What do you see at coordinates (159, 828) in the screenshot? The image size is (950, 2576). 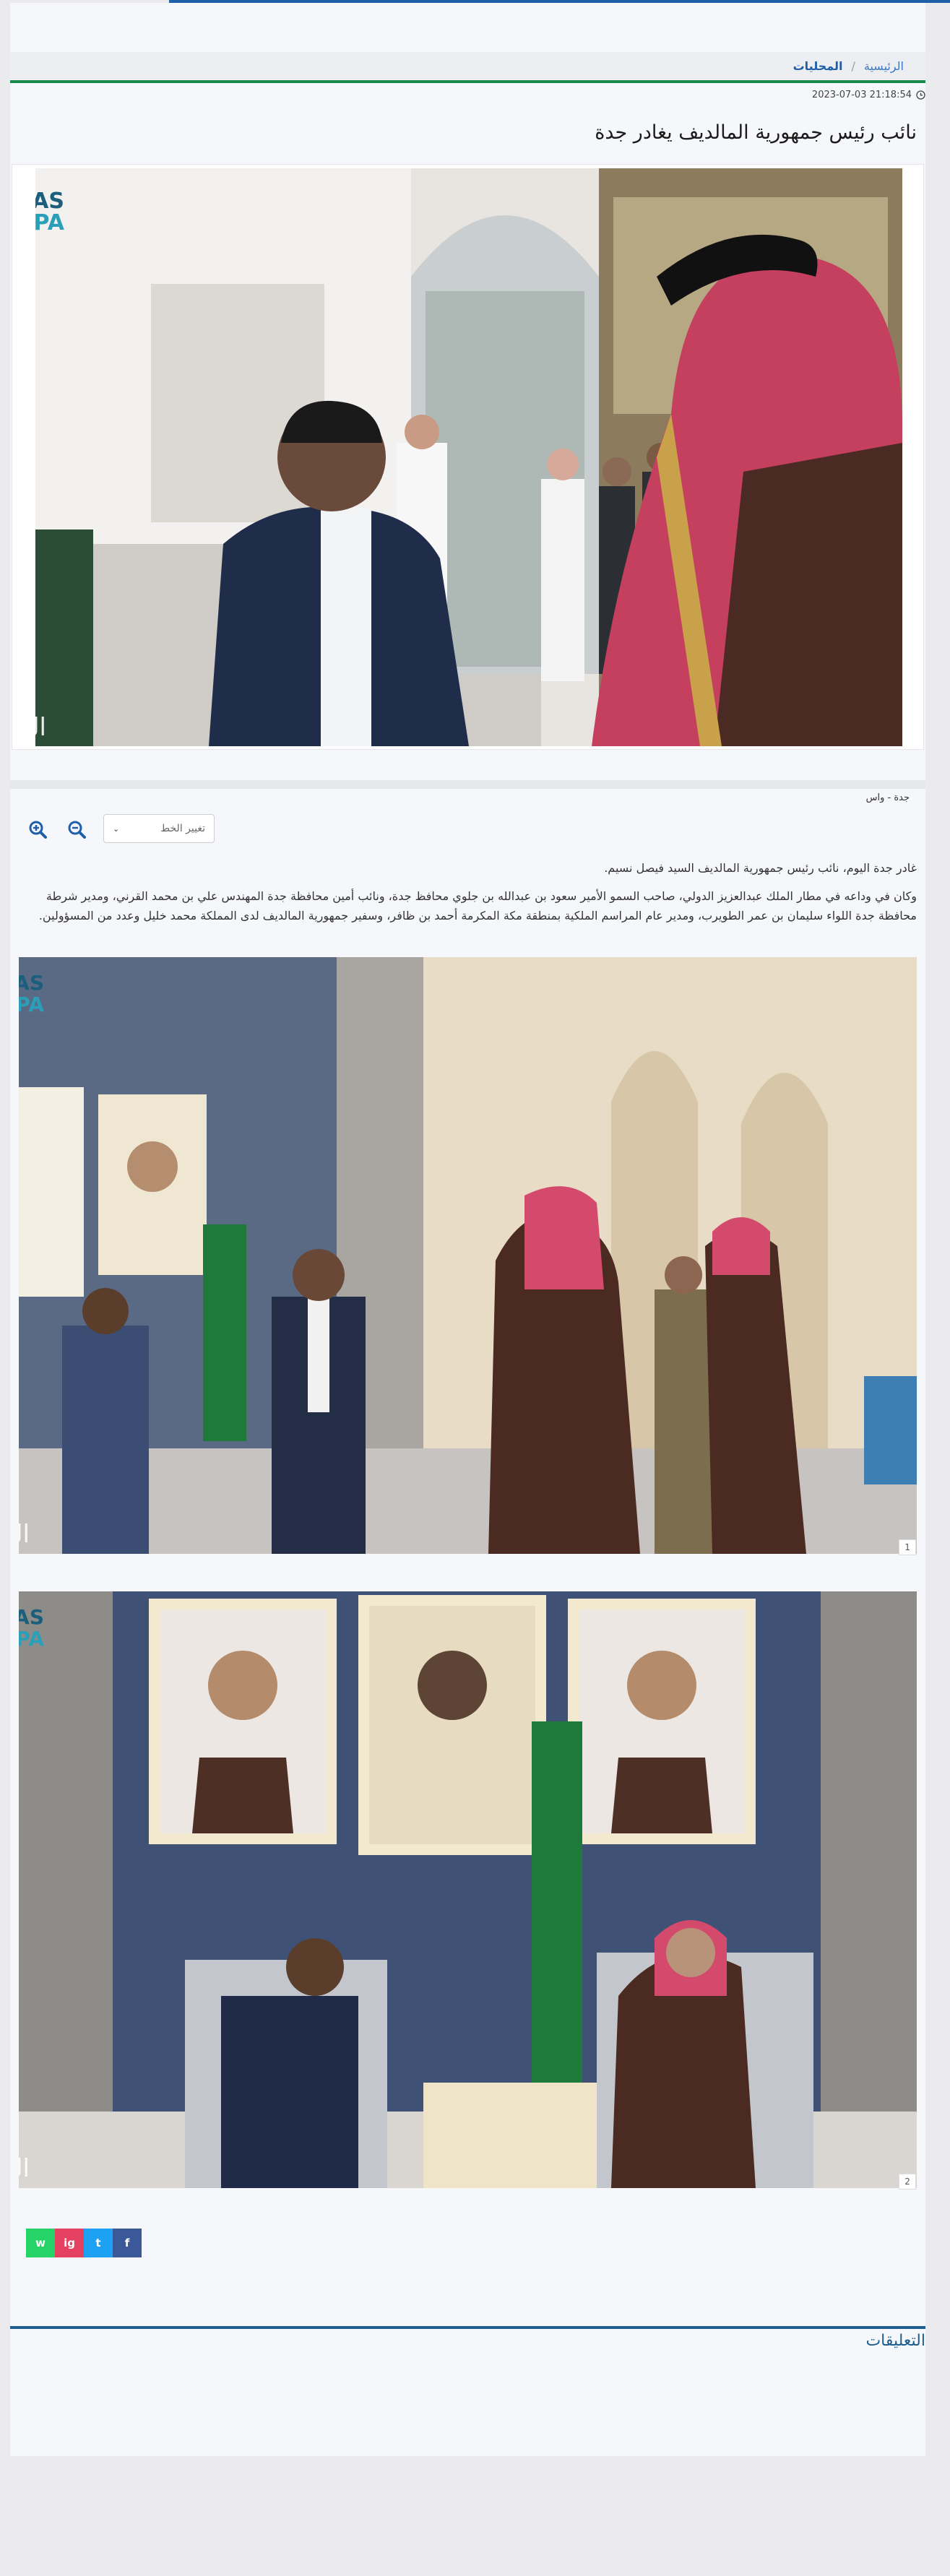 I see `font-family-select: تغيير الخط ⌄` at bounding box center [159, 828].